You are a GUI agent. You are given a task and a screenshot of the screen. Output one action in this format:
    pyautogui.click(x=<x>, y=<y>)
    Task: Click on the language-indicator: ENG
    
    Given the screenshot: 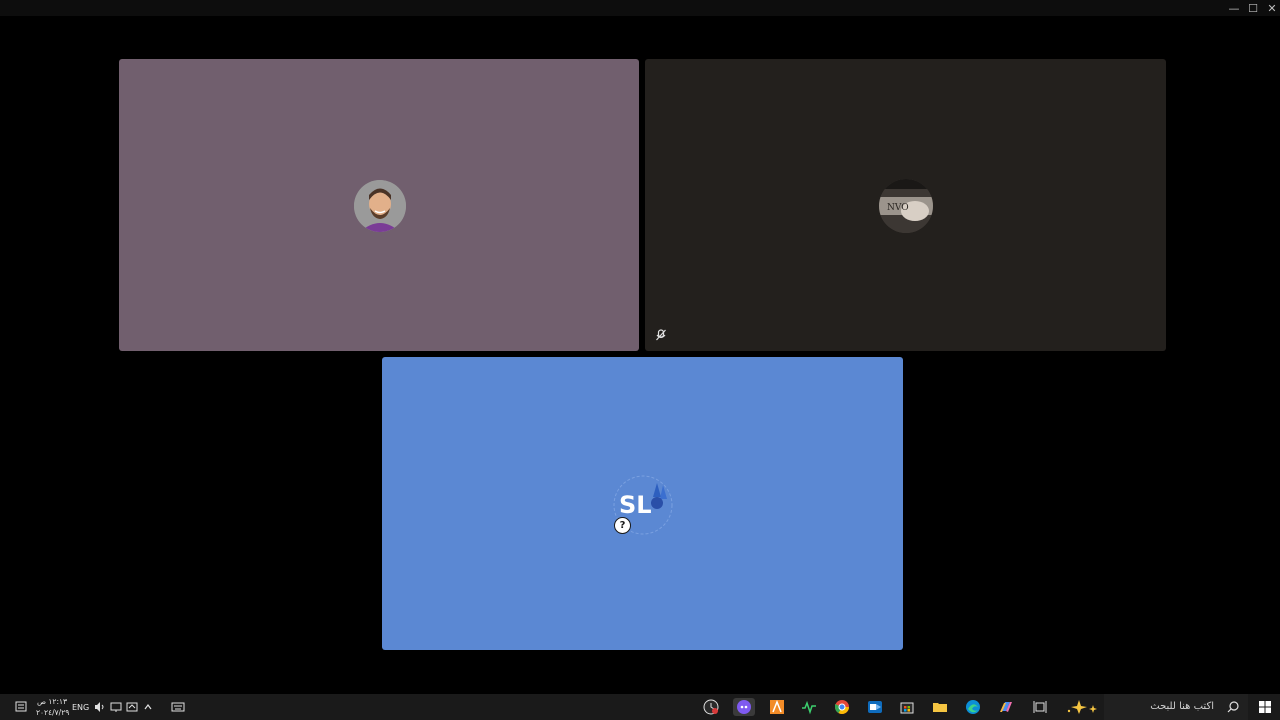 What is the action you would take?
    pyautogui.click(x=80, y=707)
    